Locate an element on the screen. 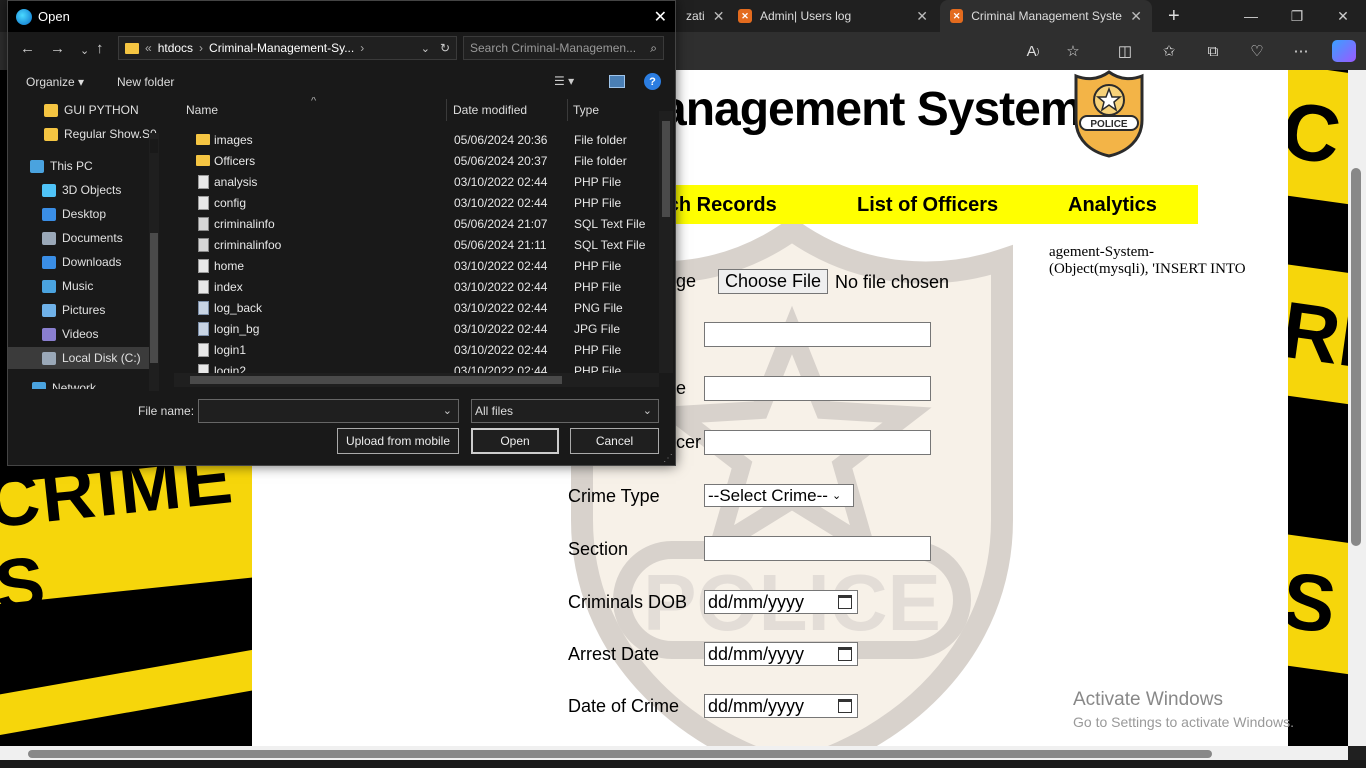 The image size is (1366, 768). restore-button: ❐ is located at coordinates (1297, 16).